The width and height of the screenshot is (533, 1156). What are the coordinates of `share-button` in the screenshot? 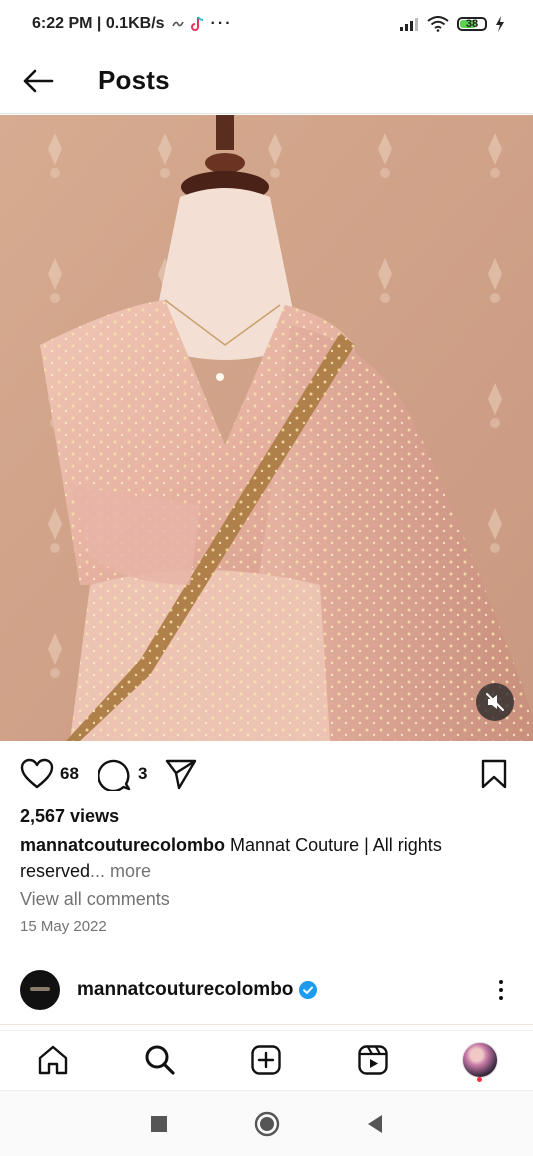 It's located at (181, 774).